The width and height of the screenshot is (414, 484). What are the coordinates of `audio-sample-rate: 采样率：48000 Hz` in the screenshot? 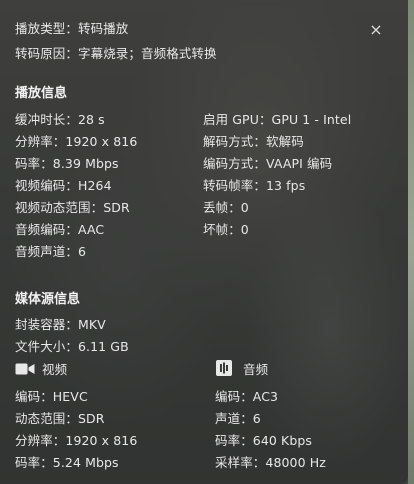 It's located at (270, 462).